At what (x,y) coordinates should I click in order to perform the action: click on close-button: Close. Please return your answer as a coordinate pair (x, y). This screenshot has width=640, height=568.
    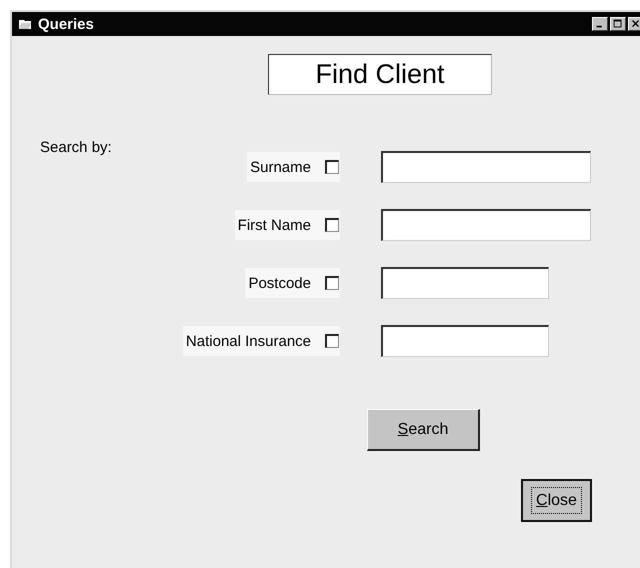
    Looking at the image, I should click on (556, 500).